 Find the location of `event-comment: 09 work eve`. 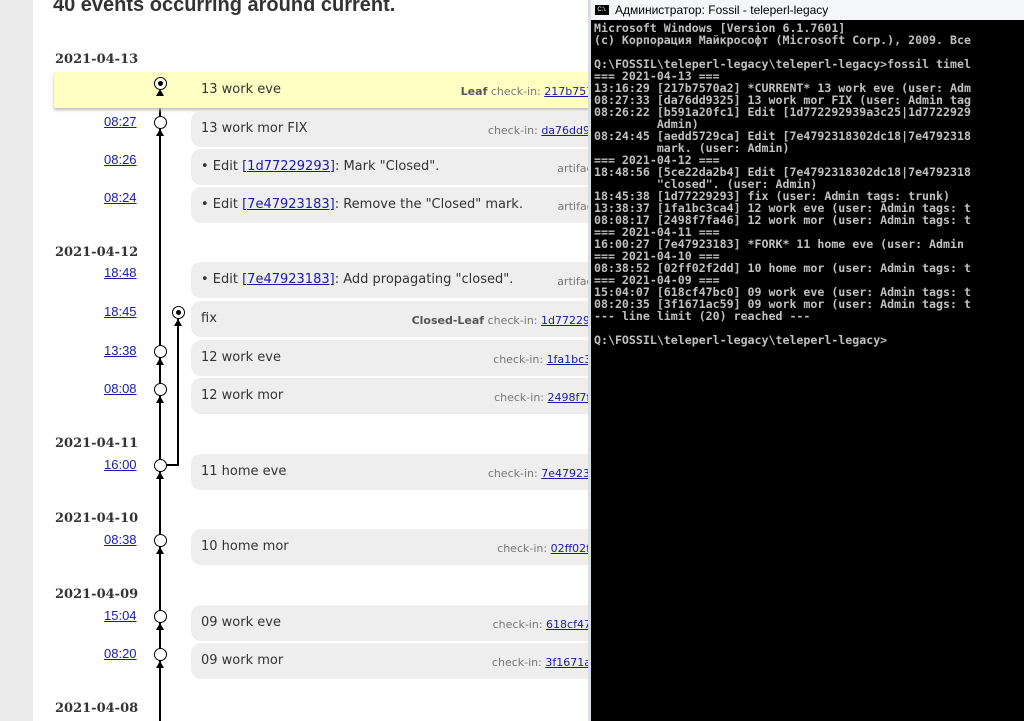

event-comment: 09 work eve is located at coordinates (241, 622).